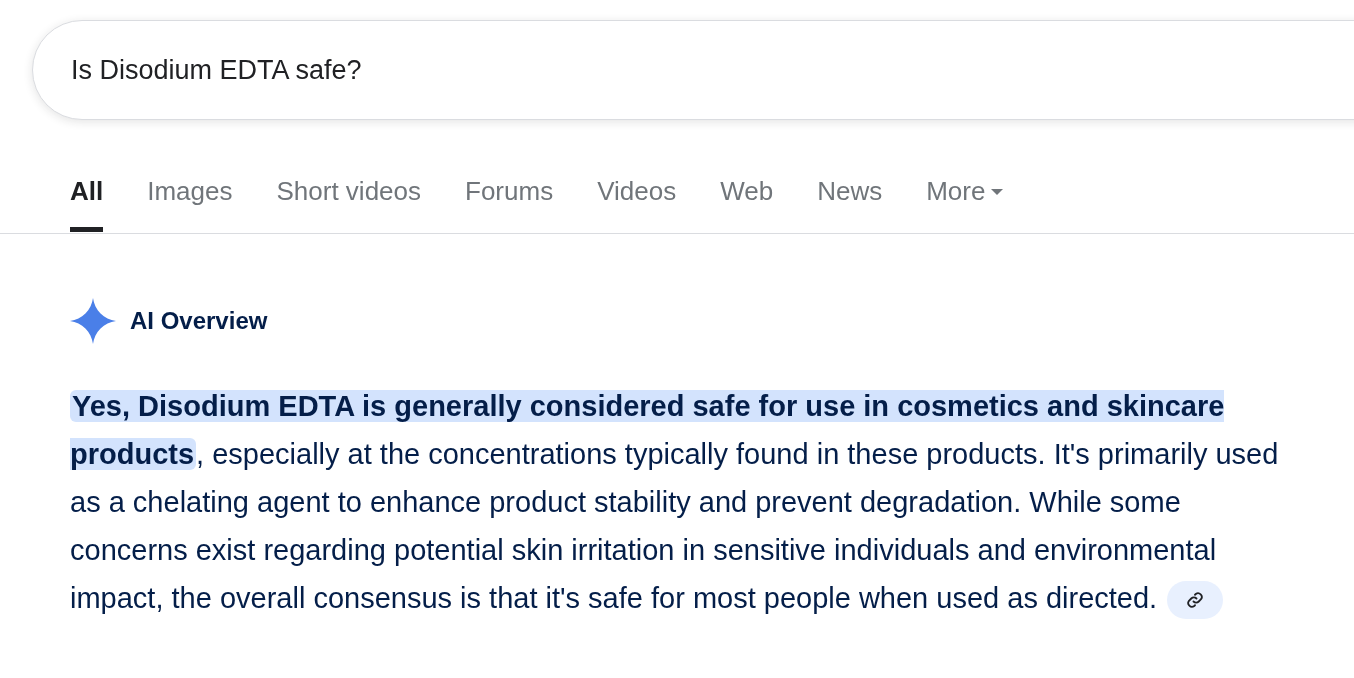 This screenshot has width=1354, height=678. Describe the element at coordinates (509, 199) in the screenshot. I see `tab: Forums` at that location.